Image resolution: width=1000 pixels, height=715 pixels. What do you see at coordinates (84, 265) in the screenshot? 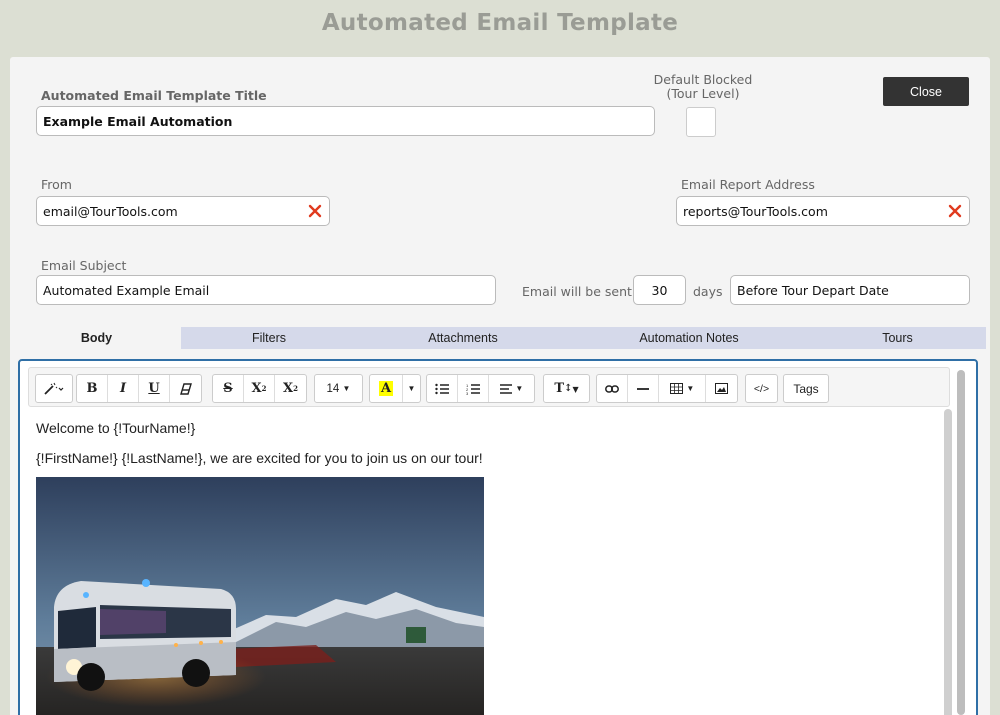
I see `subject-label: Email Subject` at bounding box center [84, 265].